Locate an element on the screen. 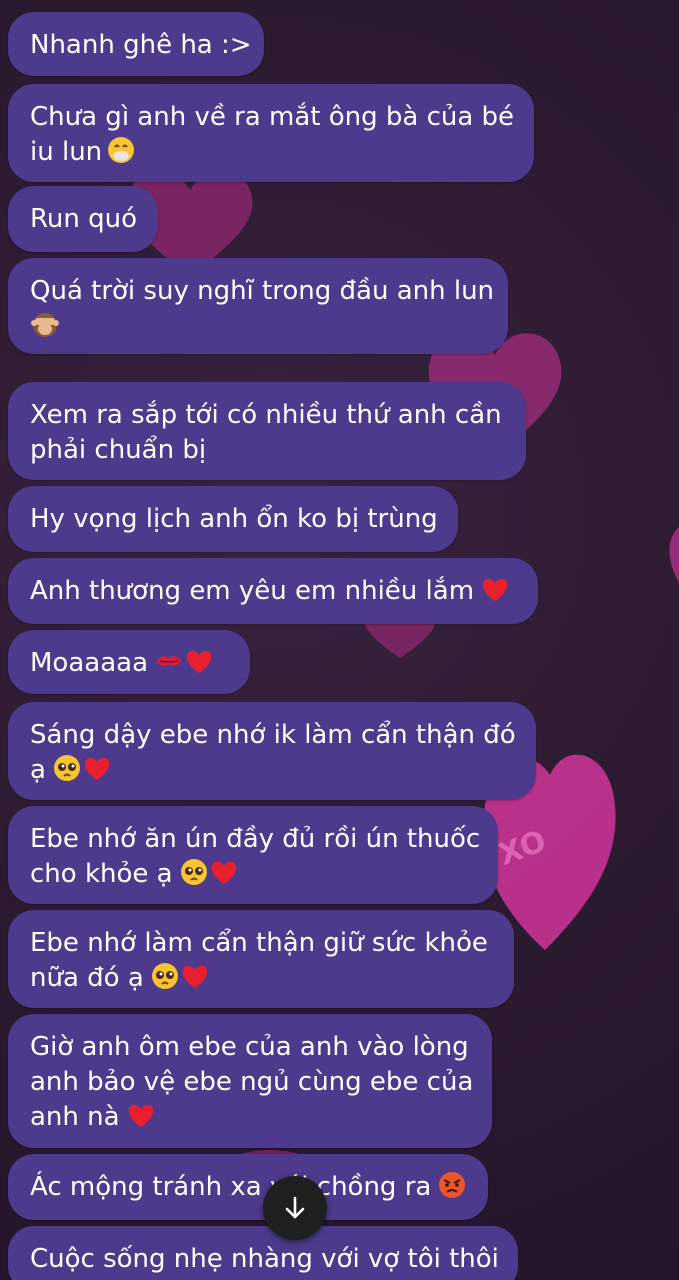 The image size is (679, 1280). message-text: Anh thương em yêu em nhiều lắm is located at coordinates (252, 591).